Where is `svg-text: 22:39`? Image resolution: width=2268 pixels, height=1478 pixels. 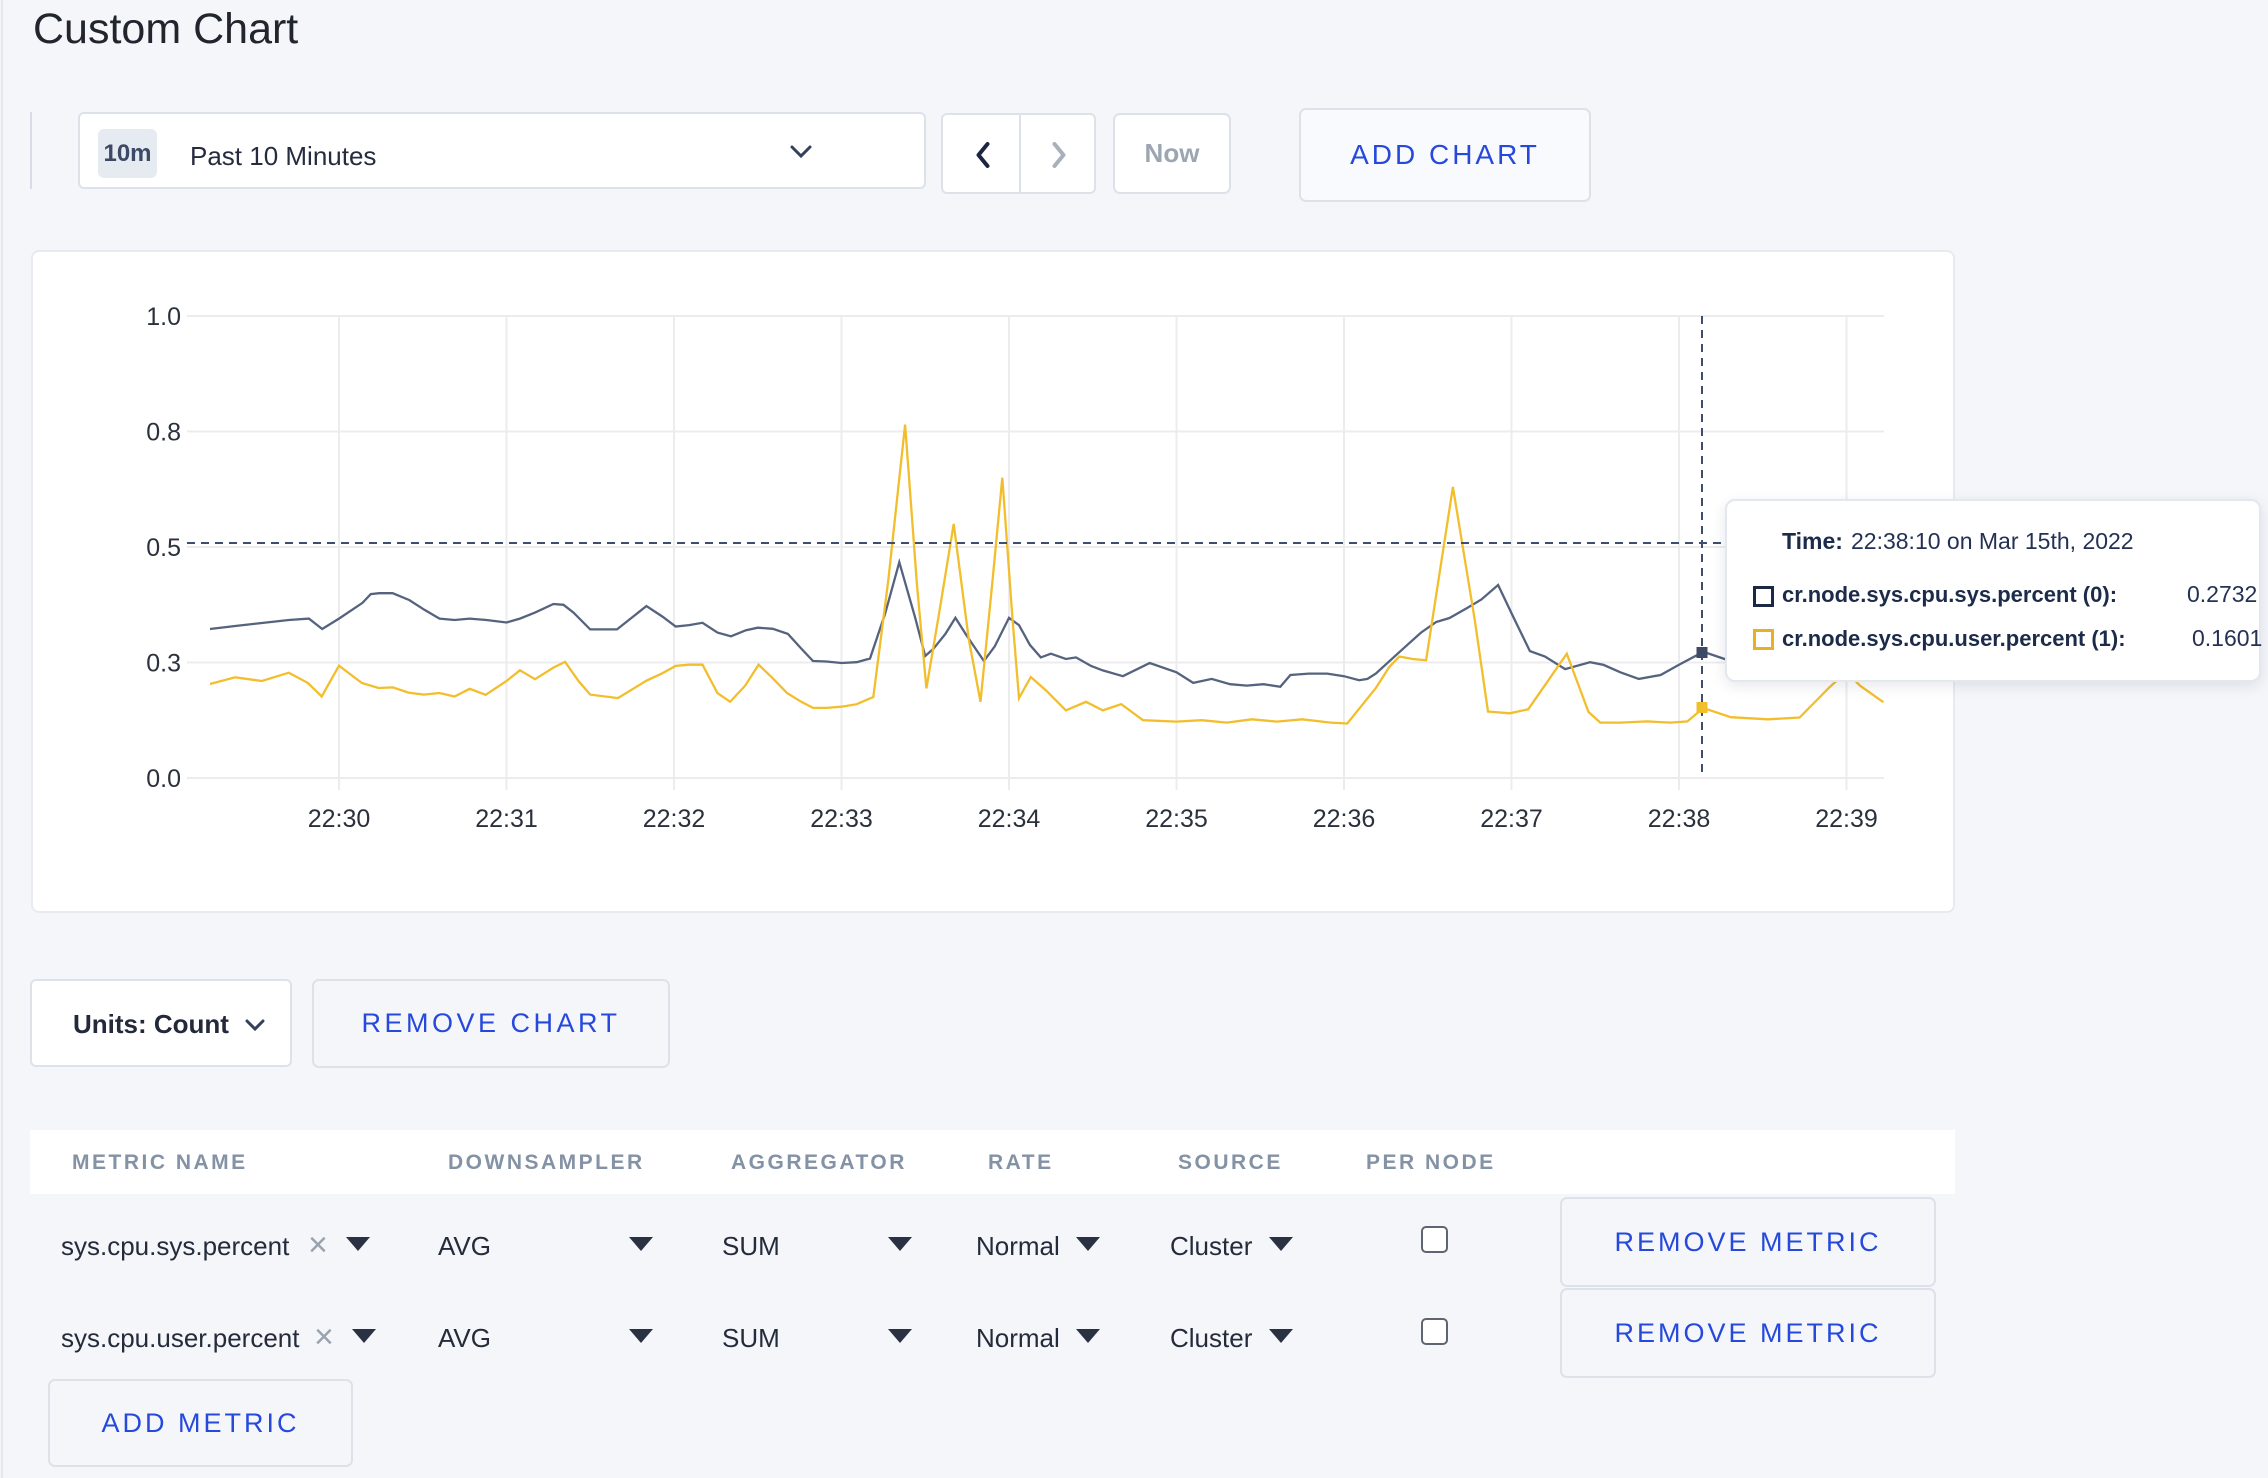 svg-text: 22:39 is located at coordinates (1846, 819).